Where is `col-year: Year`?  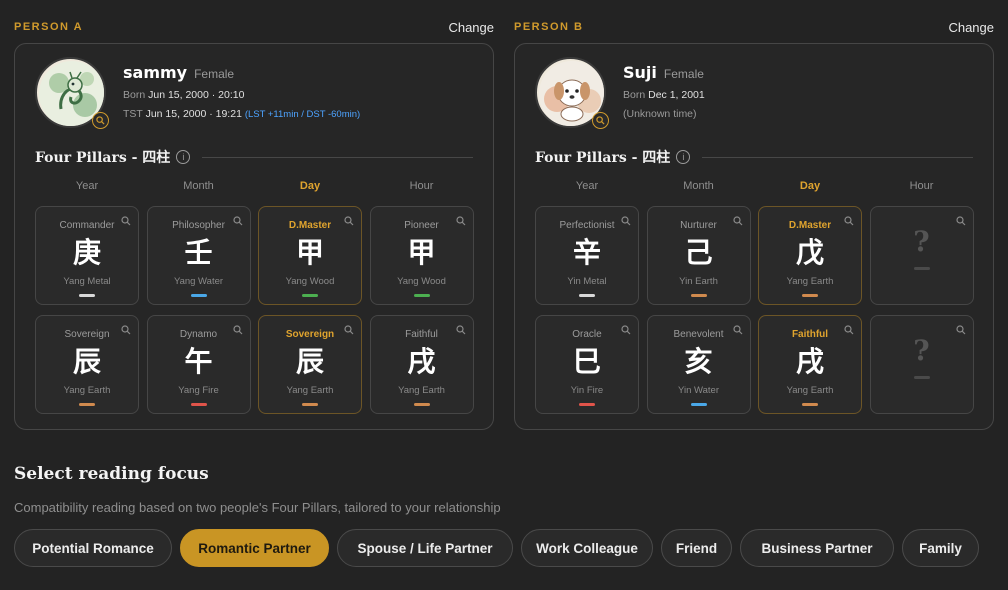 col-year: Year is located at coordinates (587, 186).